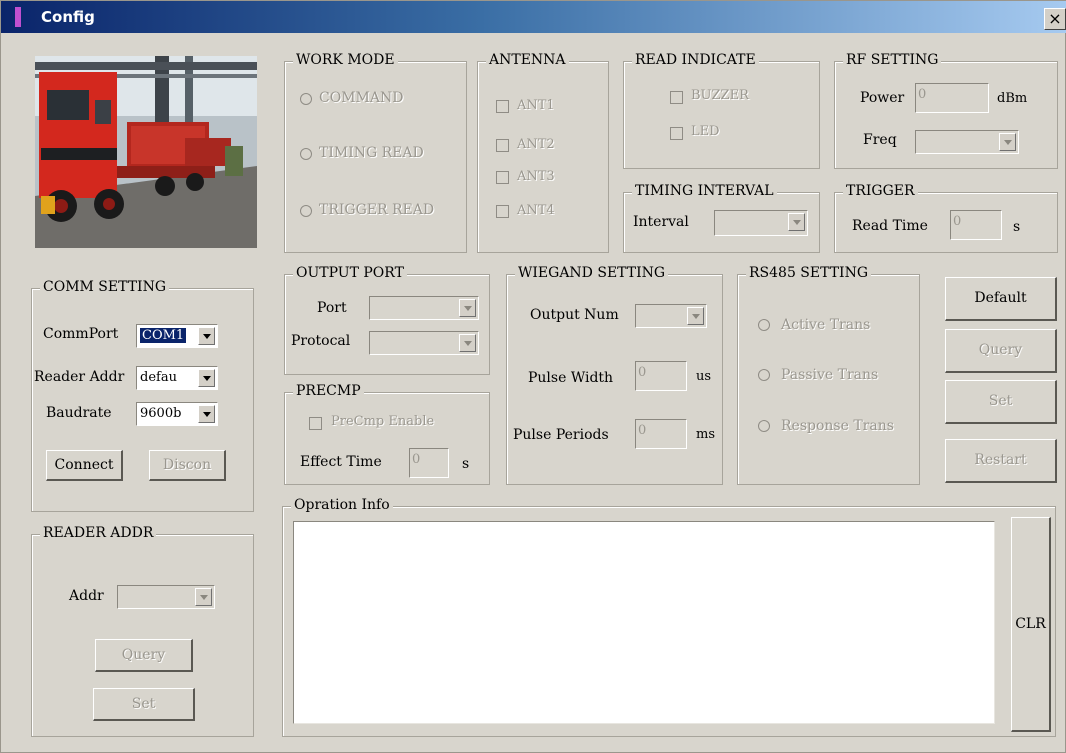  What do you see at coordinates (424, 343) in the screenshot?
I see `protocol-select` at bounding box center [424, 343].